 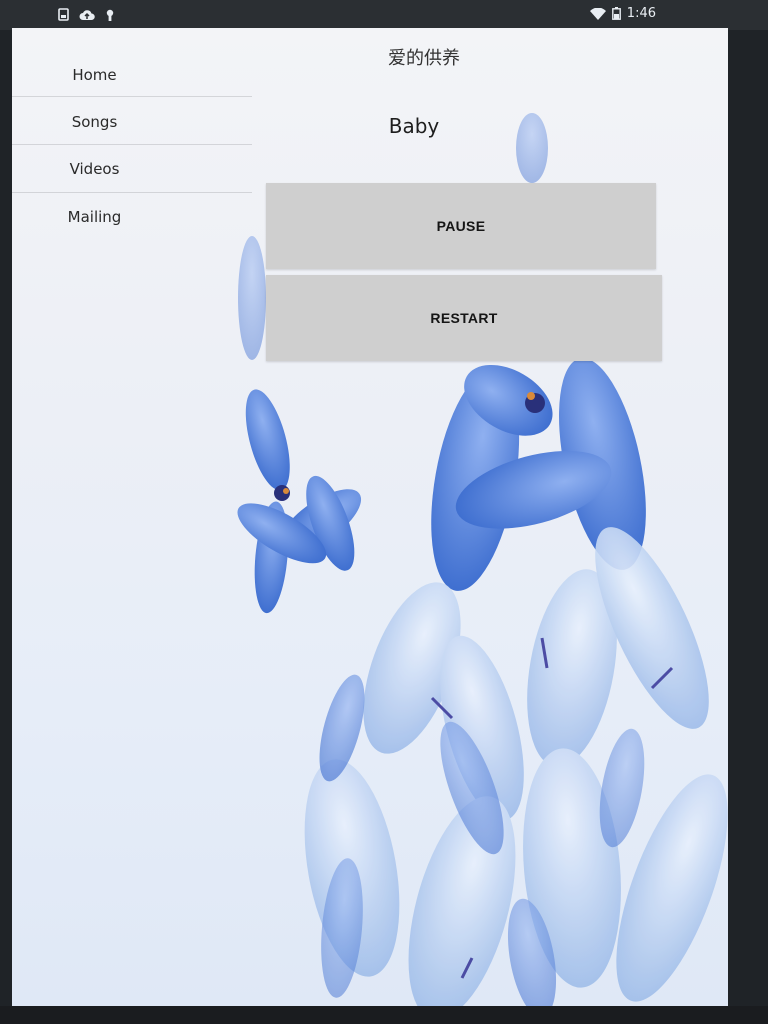 I want to click on navigation-drawer: Home Songs Videos Mailing, so click(x=132, y=138).